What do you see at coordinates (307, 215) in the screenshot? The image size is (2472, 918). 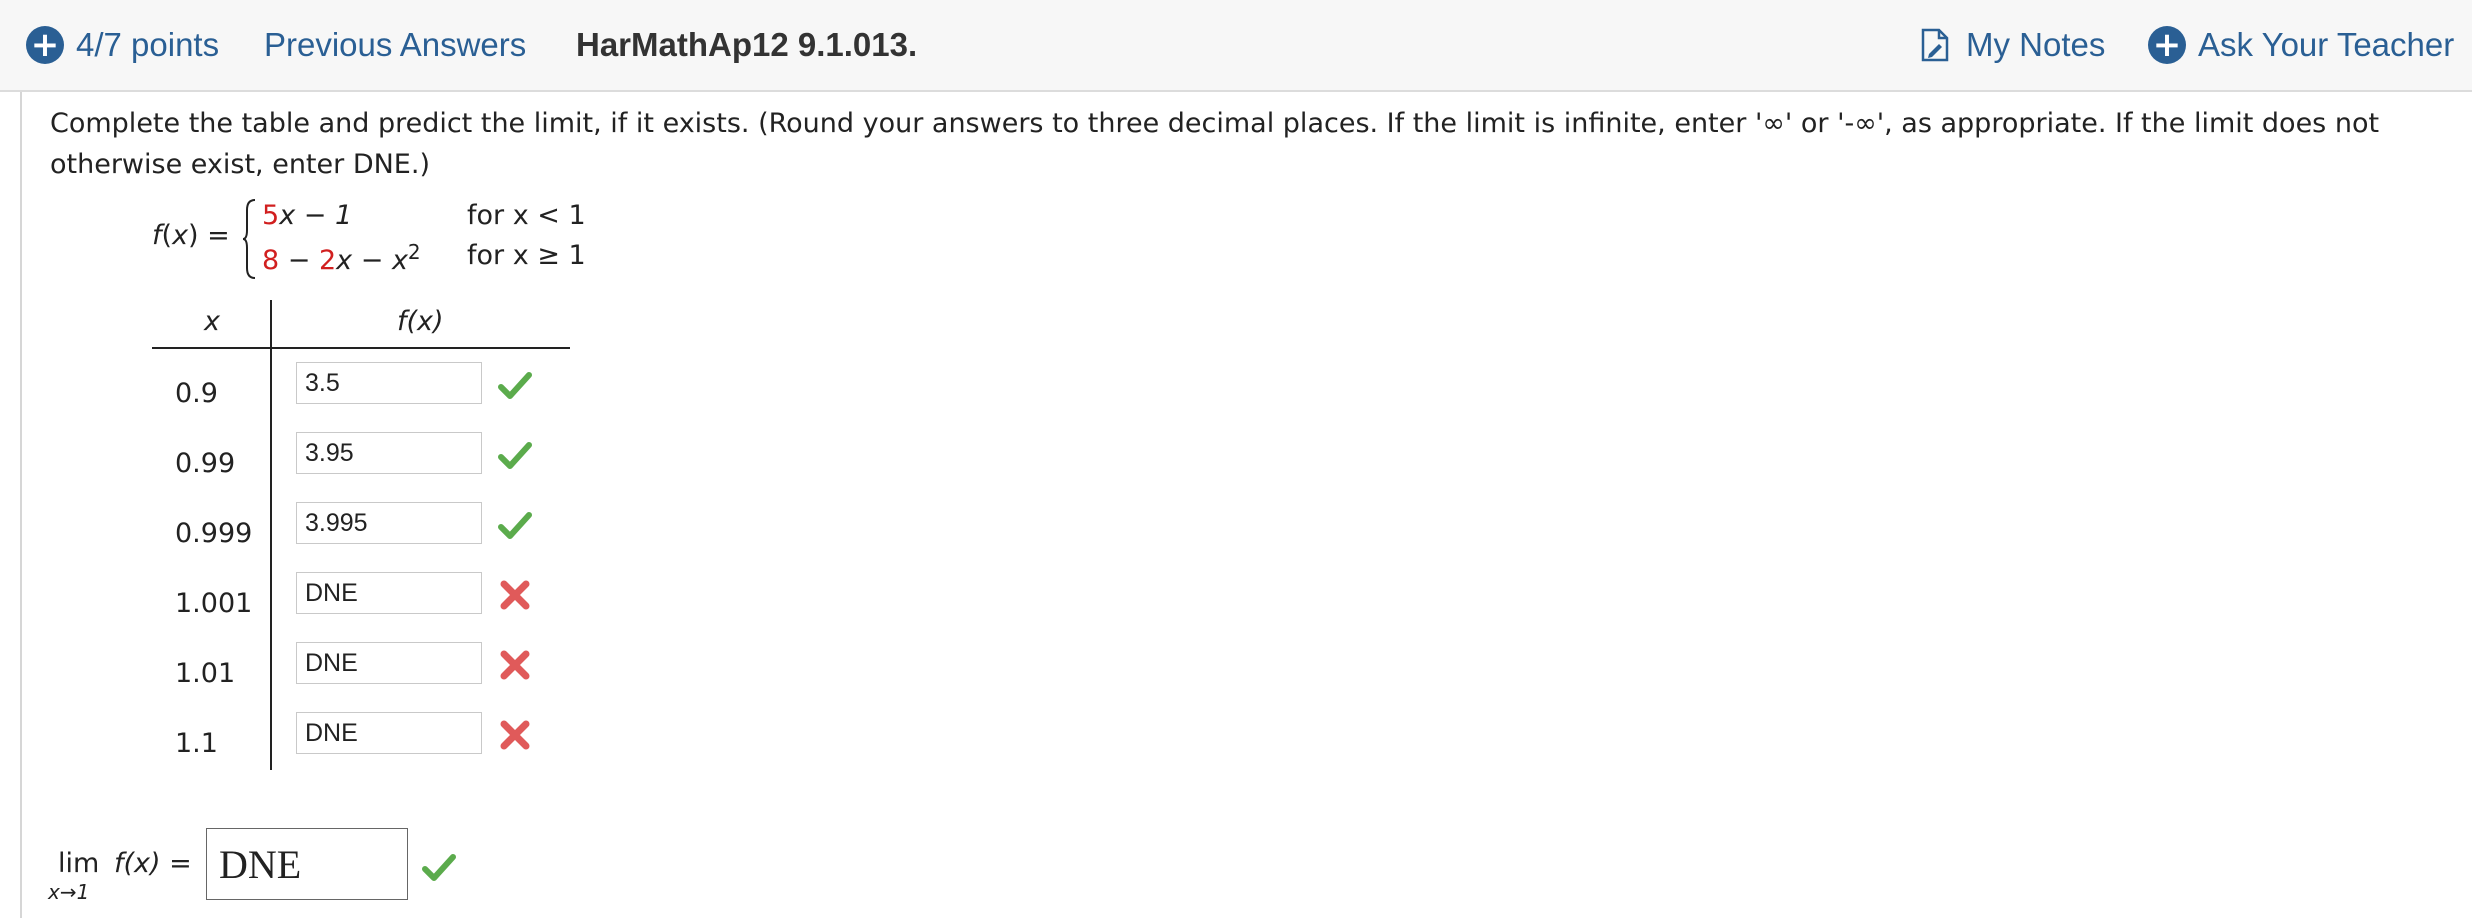 I see `piece-1: 5x − 1` at bounding box center [307, 215].